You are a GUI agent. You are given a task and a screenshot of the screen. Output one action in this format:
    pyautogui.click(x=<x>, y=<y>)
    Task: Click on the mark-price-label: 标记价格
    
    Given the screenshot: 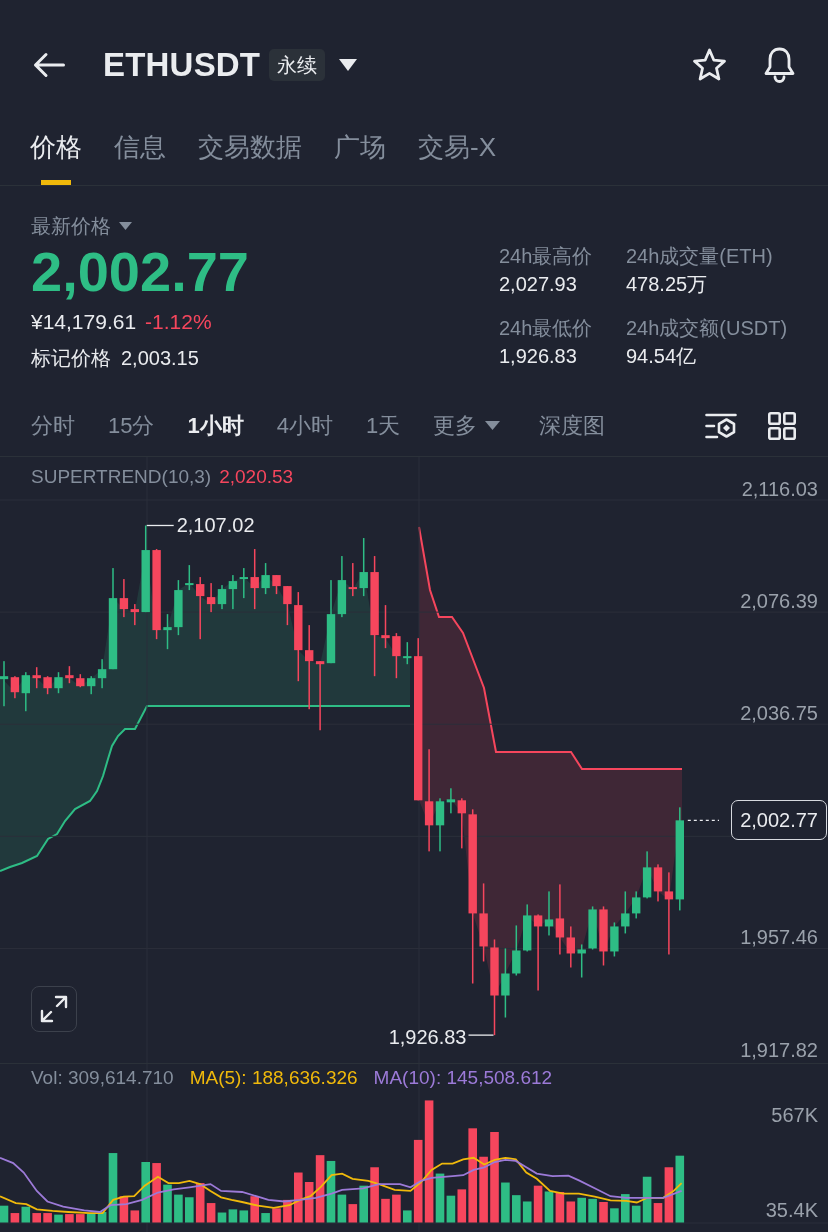 What is the action you would take?
    pyautogui.click(x=71, y=358)
    